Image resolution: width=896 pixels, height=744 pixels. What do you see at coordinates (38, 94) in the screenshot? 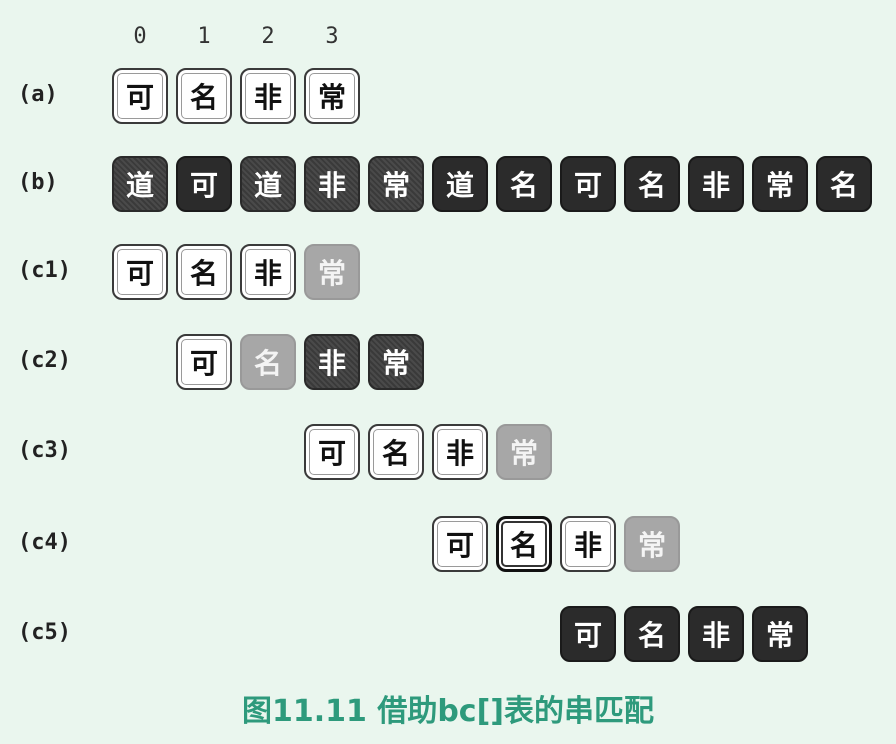
I see `row-label: (a)` at bounding box center [38, 94].